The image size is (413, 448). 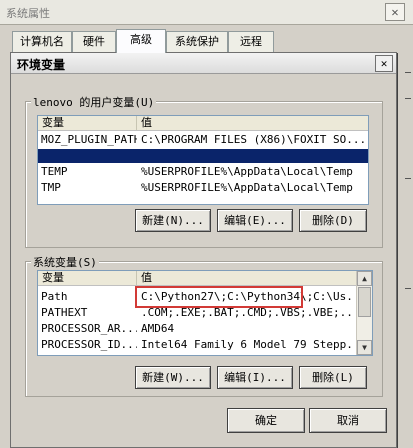 I want to click on system-list-header: 变量 值, so click(x=197, y=278).